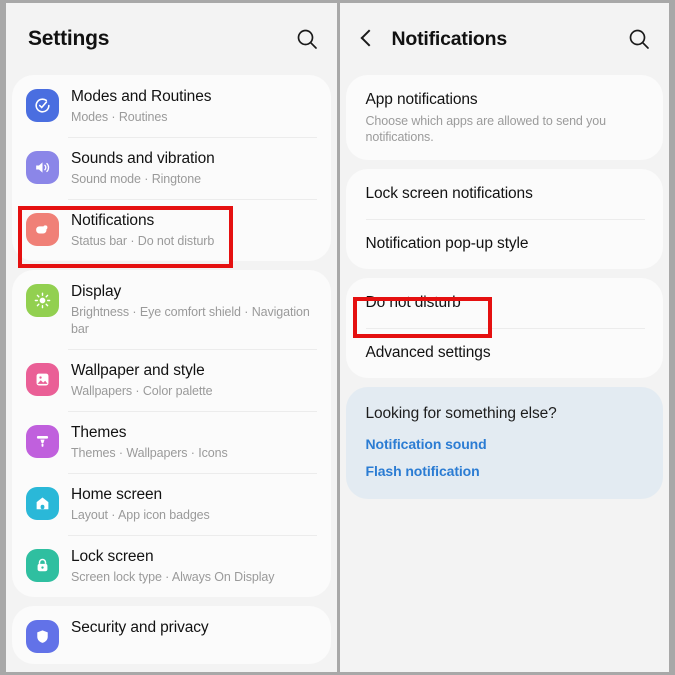 The height and width of the screenshot is (675, 675). What do you see at coordinates (140, 627) in the screenshot?
I see `item-title: Security and privacy` at bounding box center [140, 627].